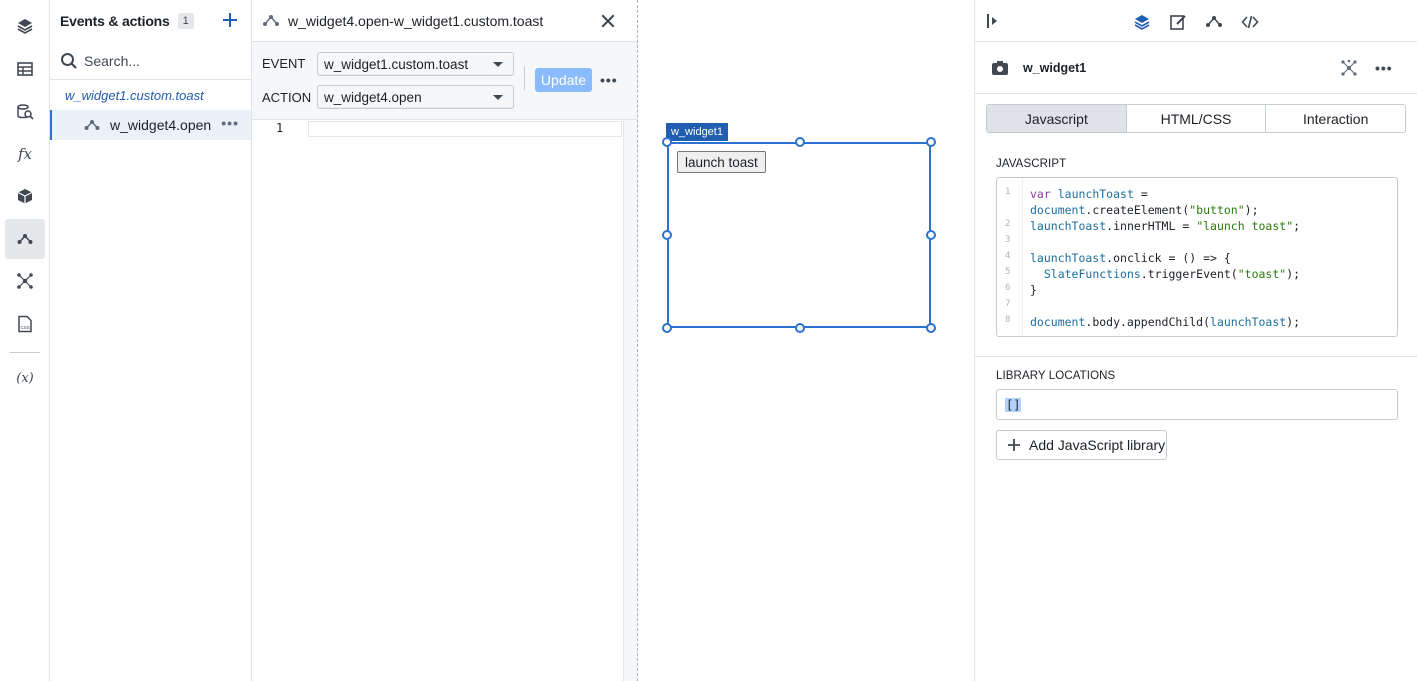 The image size is (1417, 681). Describe the element at coordinates (25, 154) in the screenshot. I see `function-icon: fx` at that location.